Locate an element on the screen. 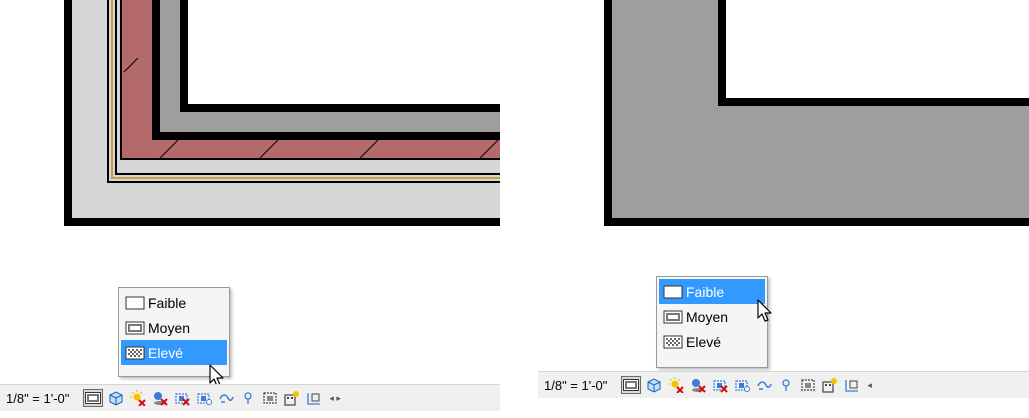 Image resolution: width=1029 pixels, height=418 pixels. scroll-arrow-icon: ◂ is located at coordinates (869, 385).